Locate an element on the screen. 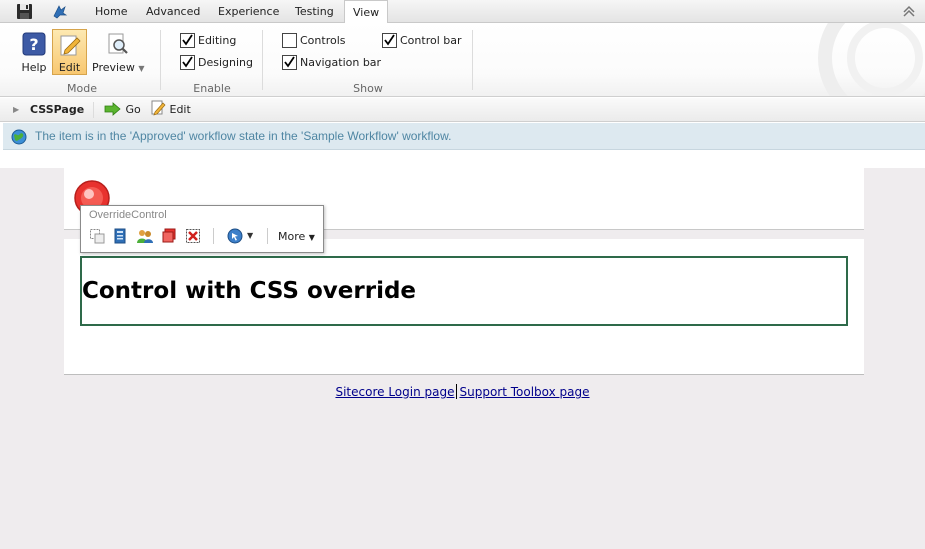 This screenshot has height=549, width=925. preview-button: Preview ▼ is located at coordinates (118, 52).